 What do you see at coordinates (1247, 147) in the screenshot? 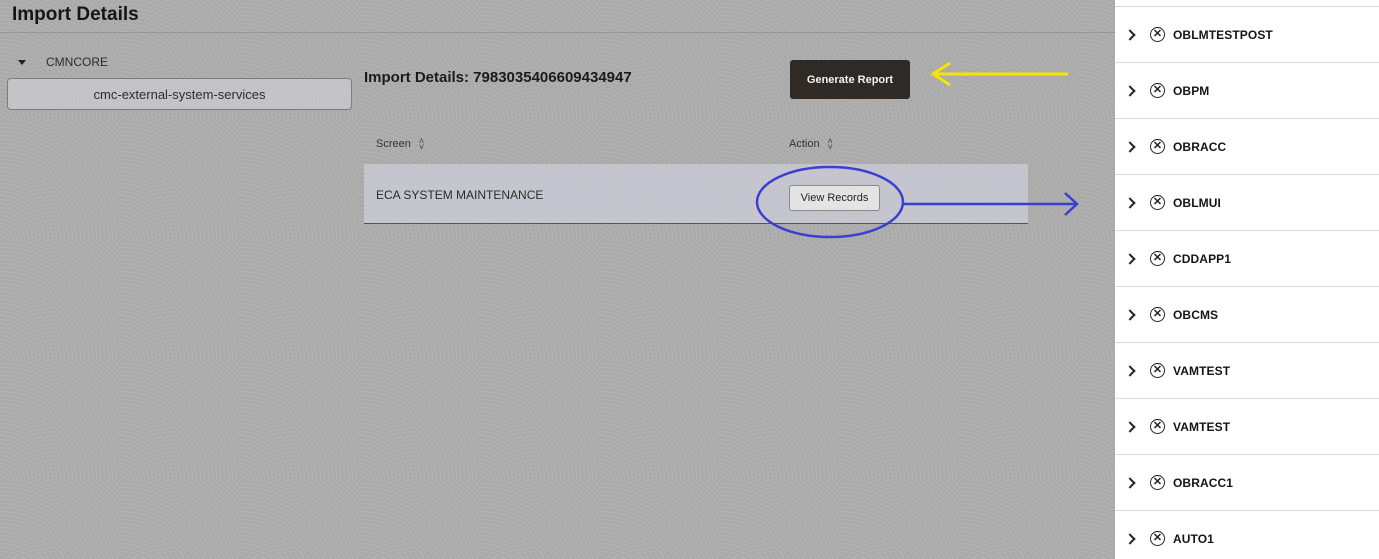
I see `list-item: ✕ OBRACC` at bounding box center [1247, 147].